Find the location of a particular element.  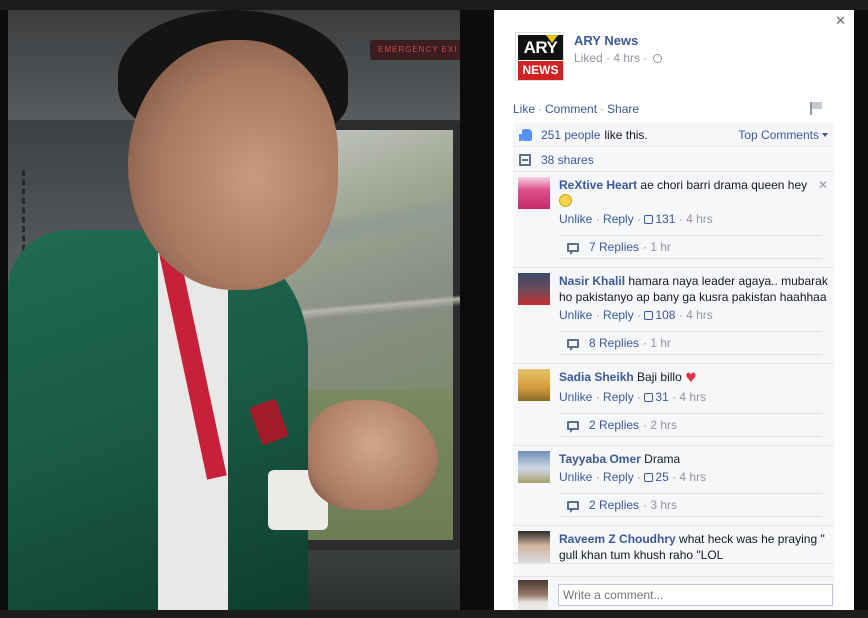

post-time: 4 hrs is located at coordinates (626, 58).